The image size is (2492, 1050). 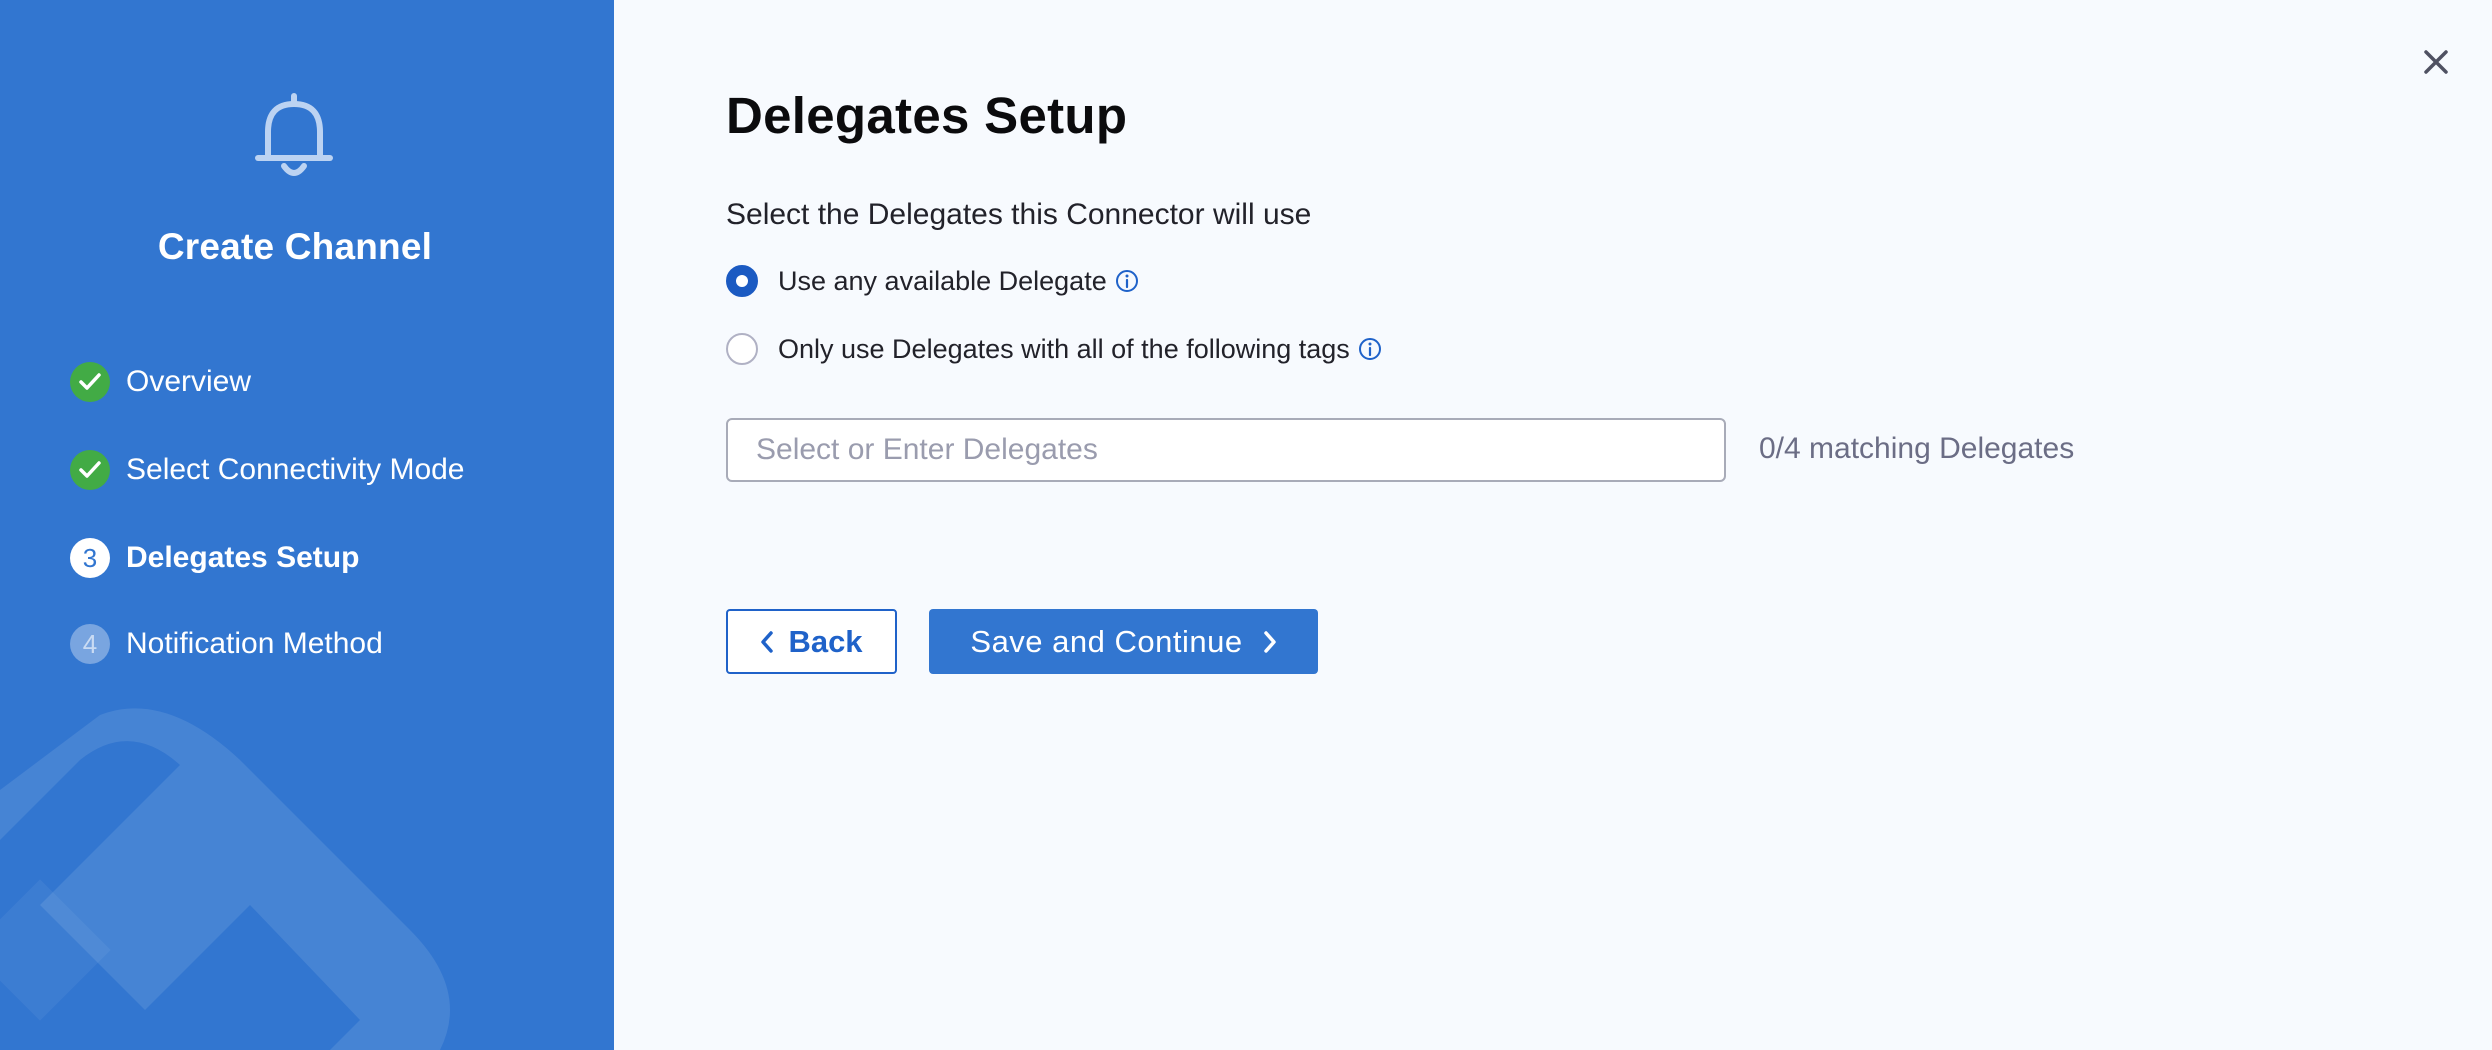 I want to click on back-button: Back, so click(x=811, y=641).